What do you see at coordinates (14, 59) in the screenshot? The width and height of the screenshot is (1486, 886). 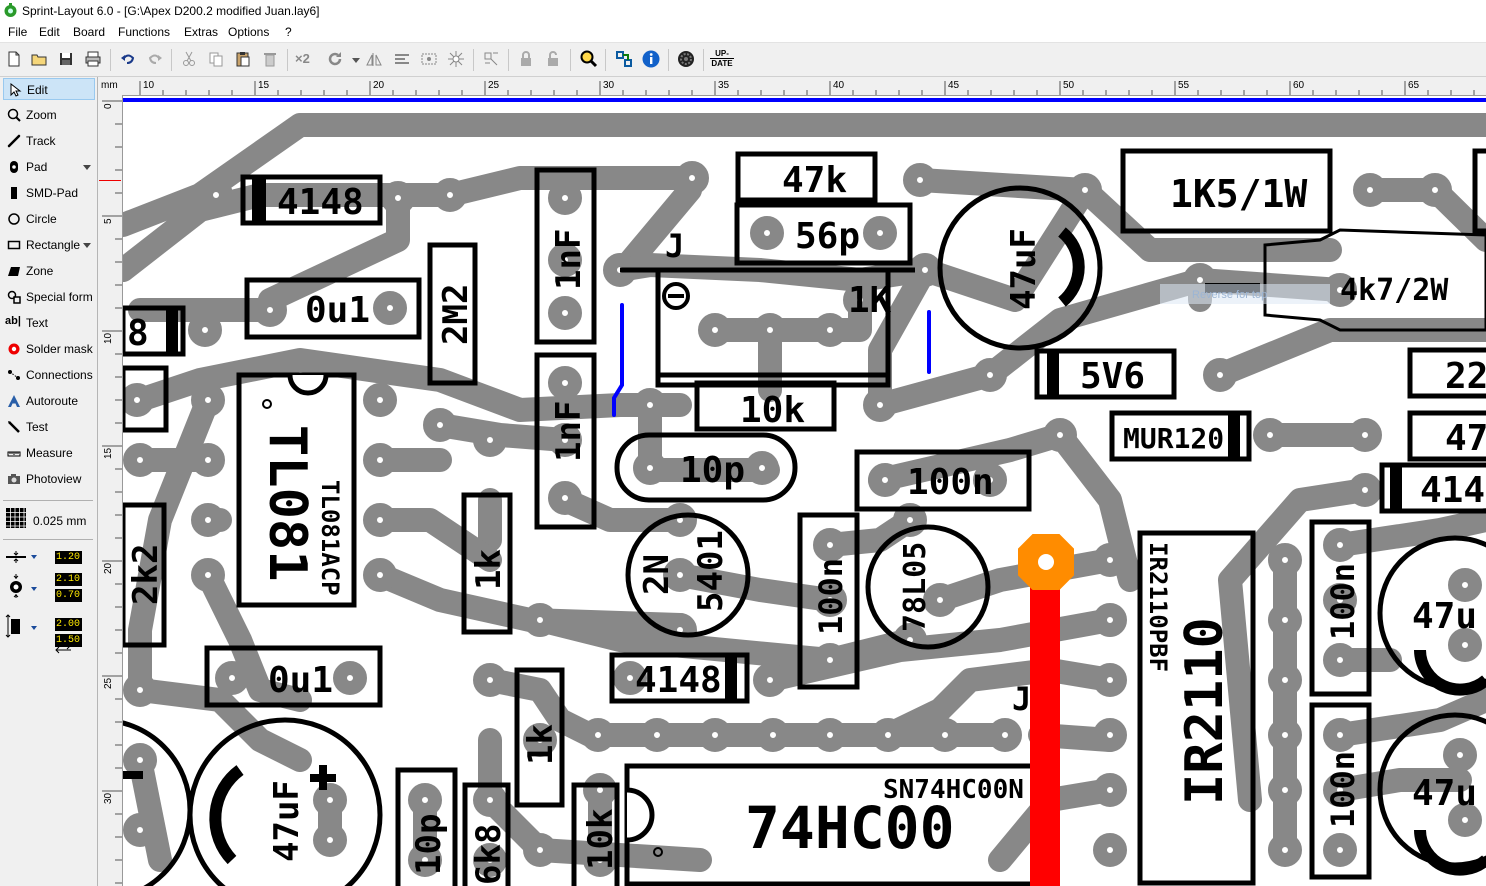 I see `new-file-icon` at bounding box center [14, 59].